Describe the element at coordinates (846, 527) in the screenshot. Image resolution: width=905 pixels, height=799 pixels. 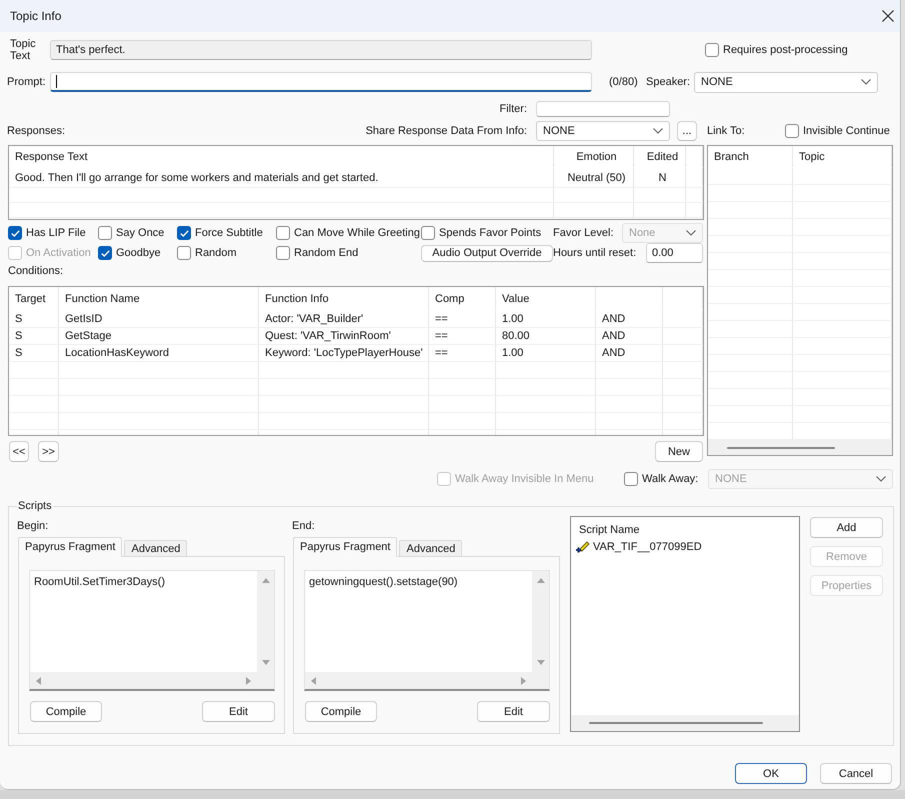
I see `push-button: Add` at that location.